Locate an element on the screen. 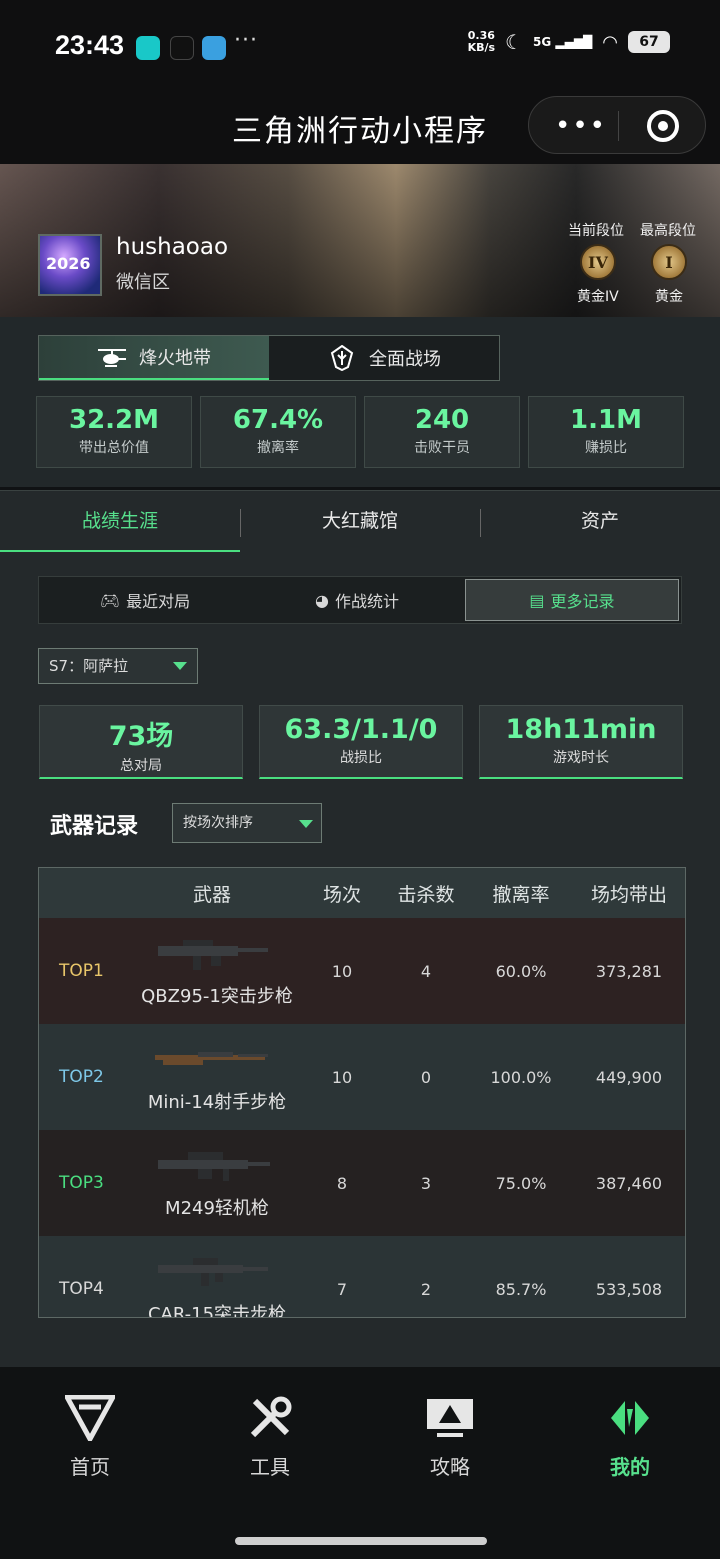 Image resolution: width=720 pixels, height=1559 pixels. bottom-nav: 首页 工具 攻略 我的 is located at coordinates (360, 1463).